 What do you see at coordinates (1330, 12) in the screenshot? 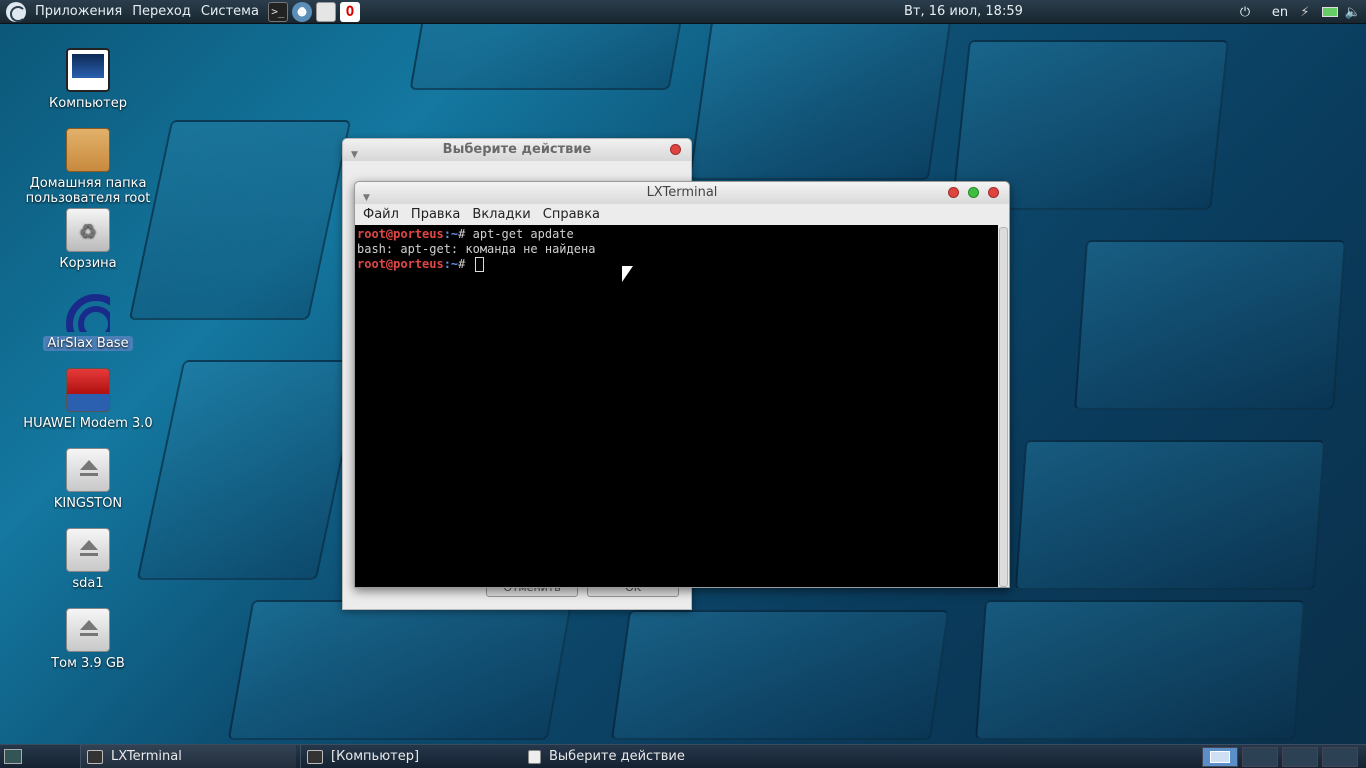
I see `battery-icon` at bounding box center [1330, 12].